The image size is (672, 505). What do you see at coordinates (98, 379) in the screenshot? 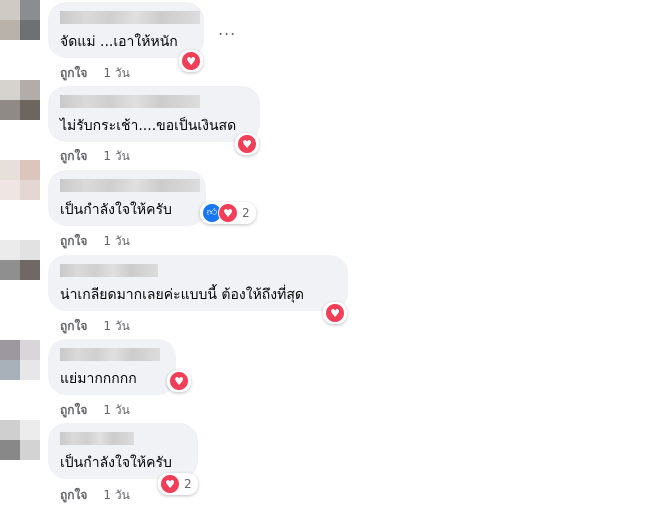
I see `comment-text: แย่มากกกกก` at bounding box center [98, 379].